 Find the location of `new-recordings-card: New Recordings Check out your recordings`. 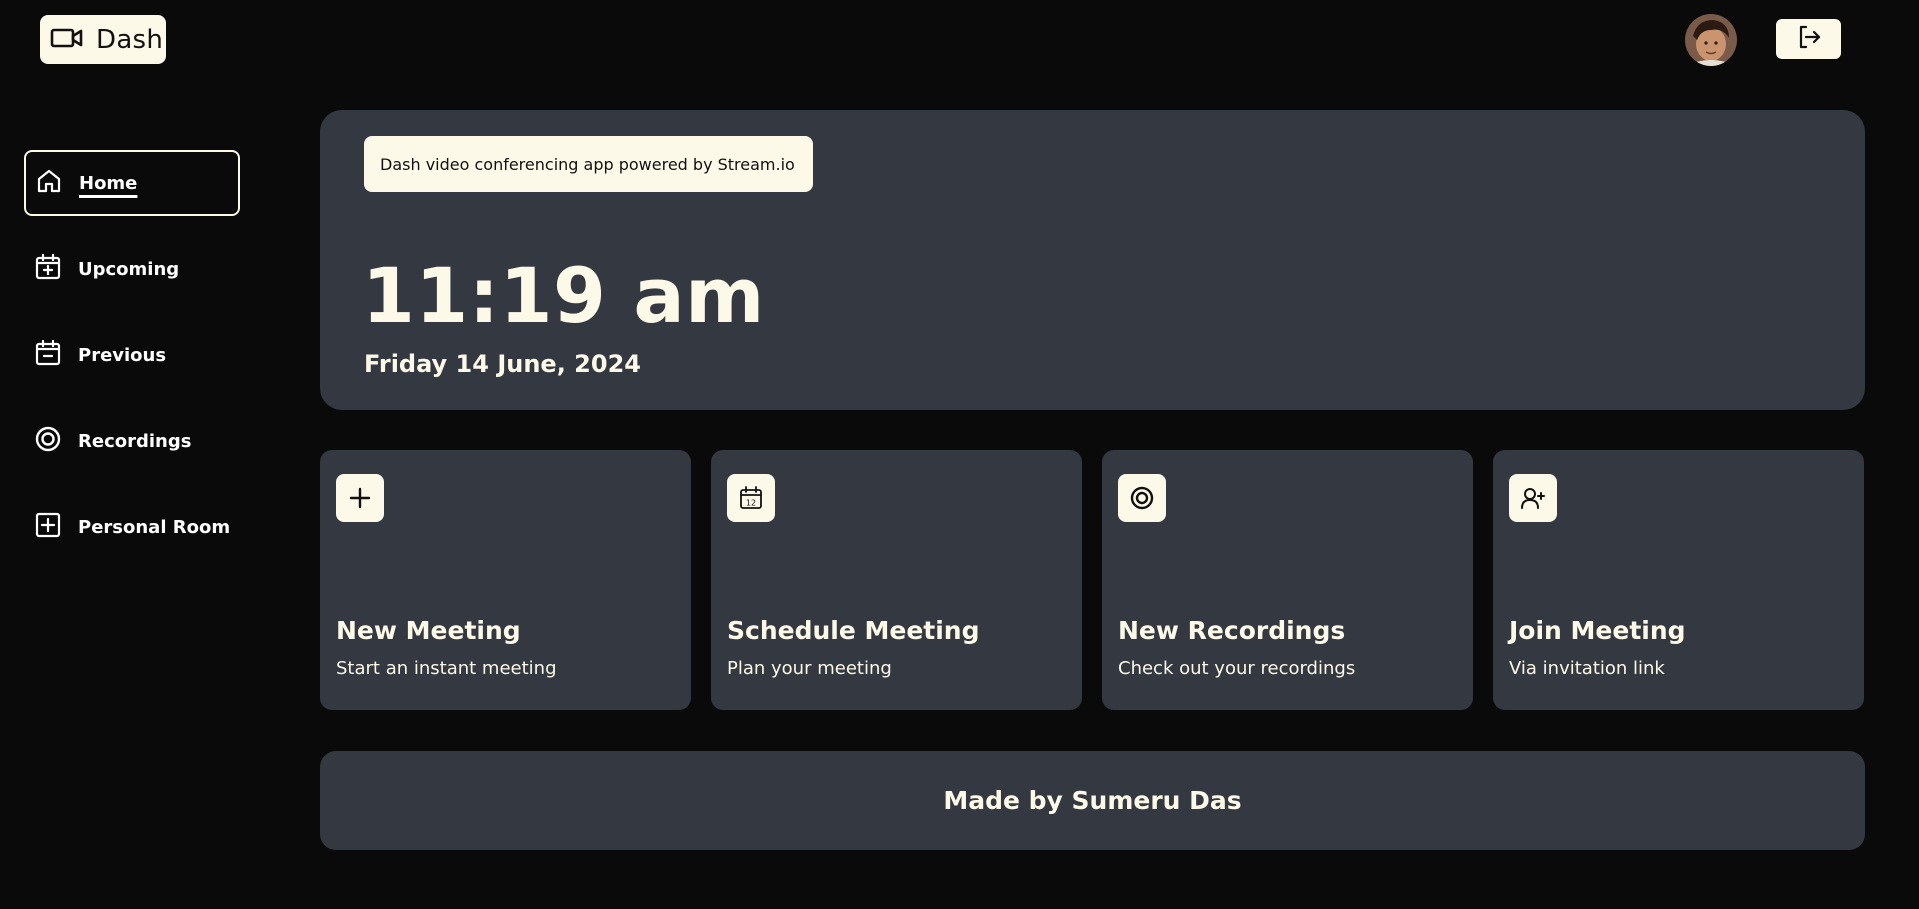

new-recordings-card: New Recordings Check out your recordings is located at coordinates (1287, 580).